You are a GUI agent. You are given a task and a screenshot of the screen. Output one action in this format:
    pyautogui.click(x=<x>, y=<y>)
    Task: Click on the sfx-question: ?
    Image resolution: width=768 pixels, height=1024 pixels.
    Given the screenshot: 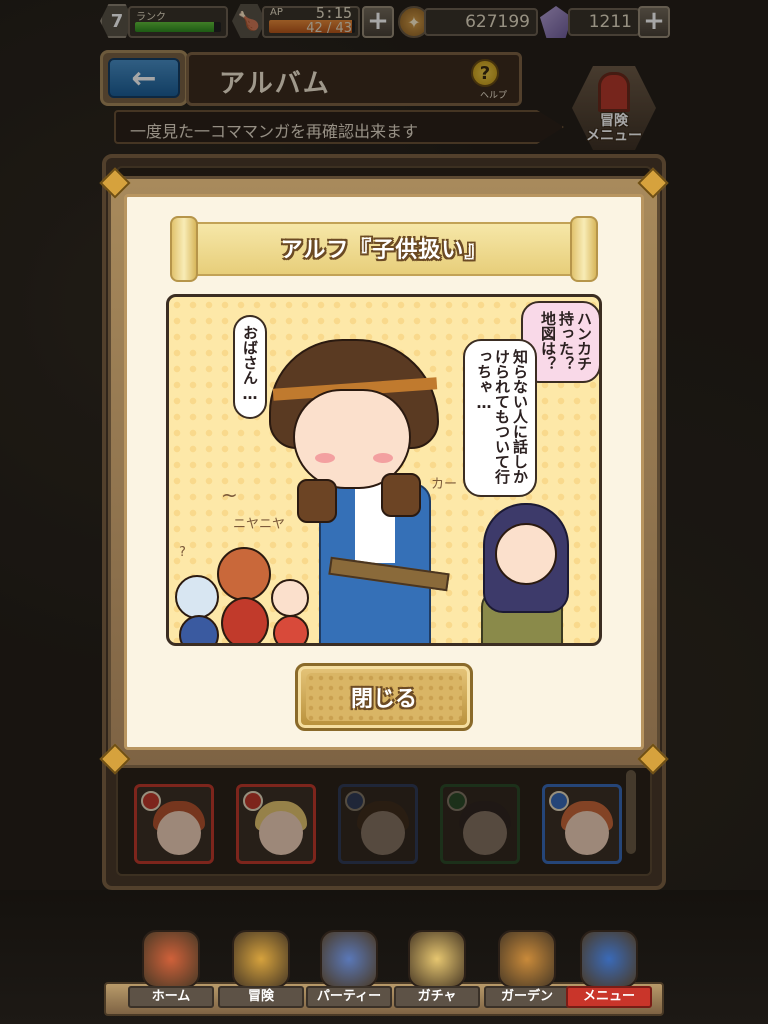 What is the action you would take?
    pyautogui.click(x=182, y=552)
    